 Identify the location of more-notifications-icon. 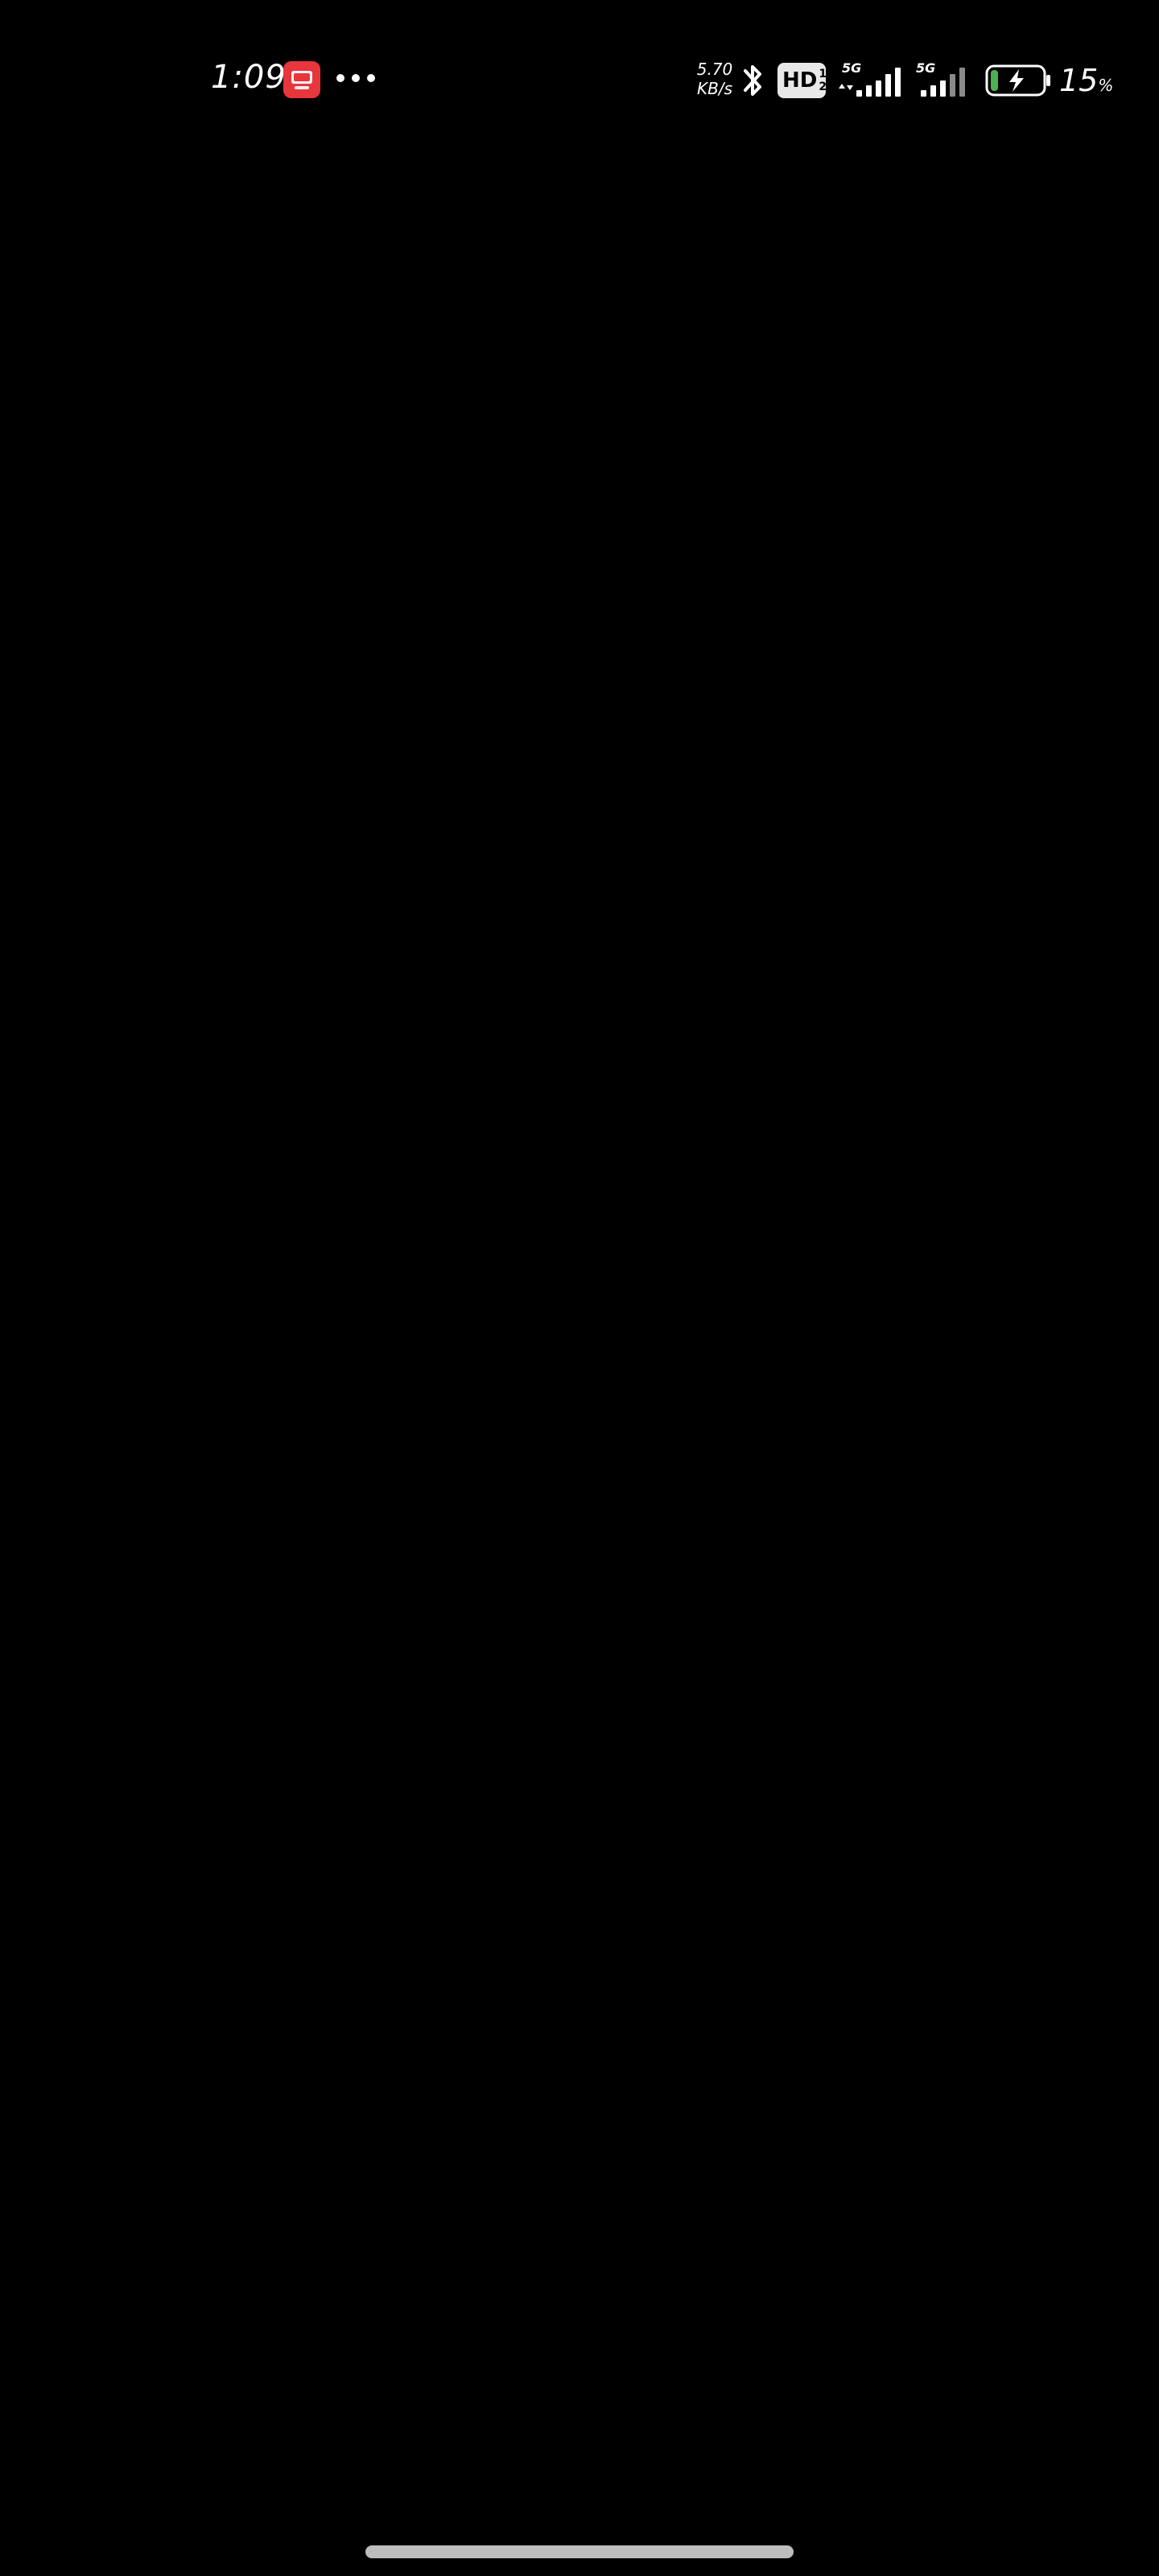
(355, 78).